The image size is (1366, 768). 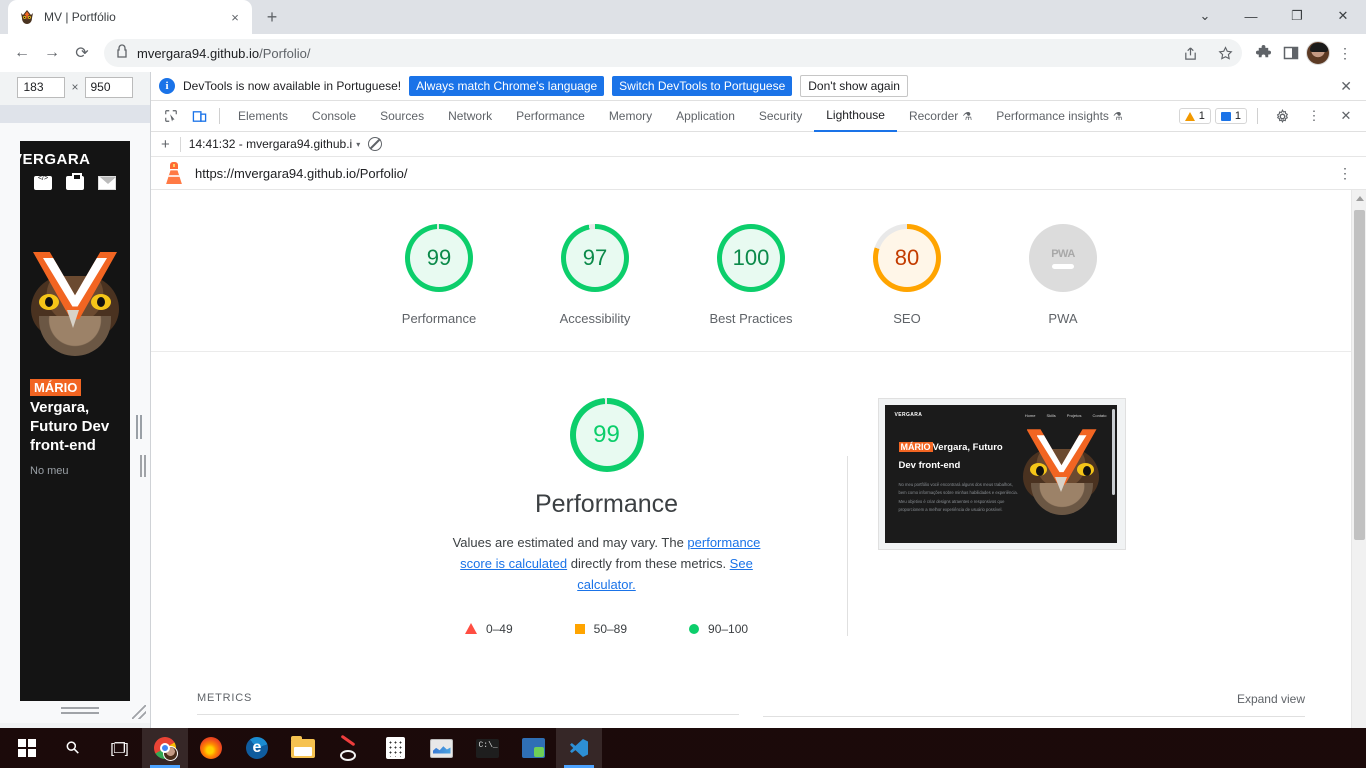 I want to click on devtools-close-icon: ✕, so click(x=1346, y=116).